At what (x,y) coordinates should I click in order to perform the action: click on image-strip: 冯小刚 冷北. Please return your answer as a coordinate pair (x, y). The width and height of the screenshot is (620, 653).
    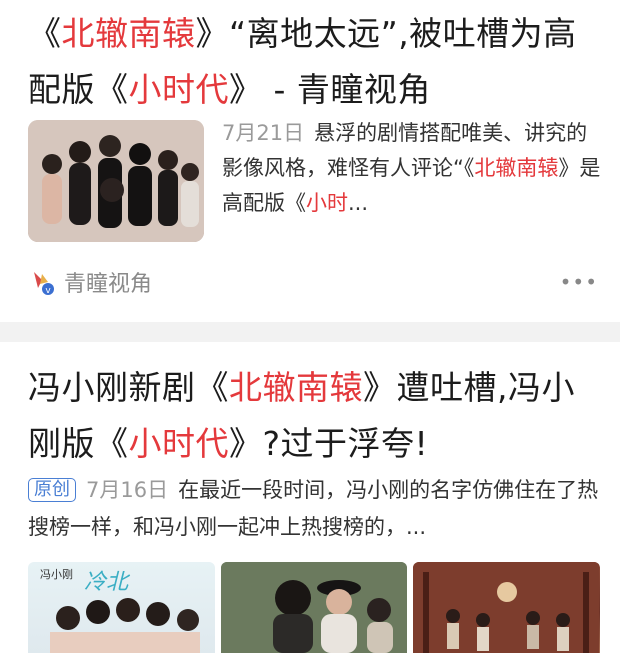
    Looking at the image, I should click on (314, 607).